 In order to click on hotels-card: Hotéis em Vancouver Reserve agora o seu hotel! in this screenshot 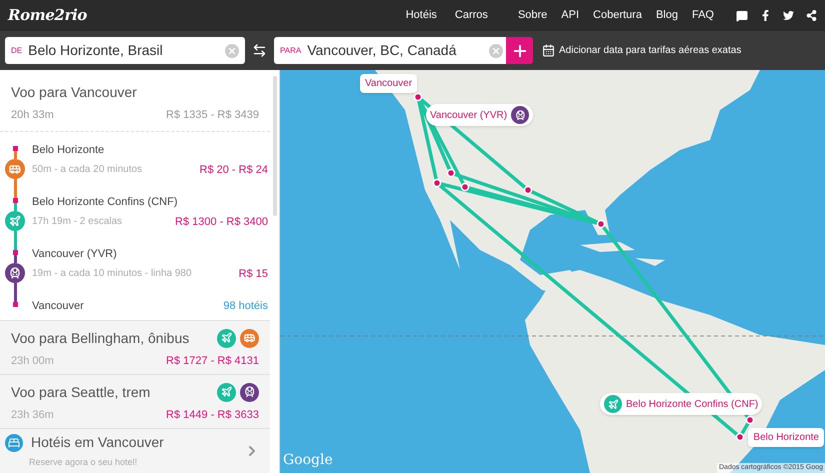, I will do `click(135, 450)`.